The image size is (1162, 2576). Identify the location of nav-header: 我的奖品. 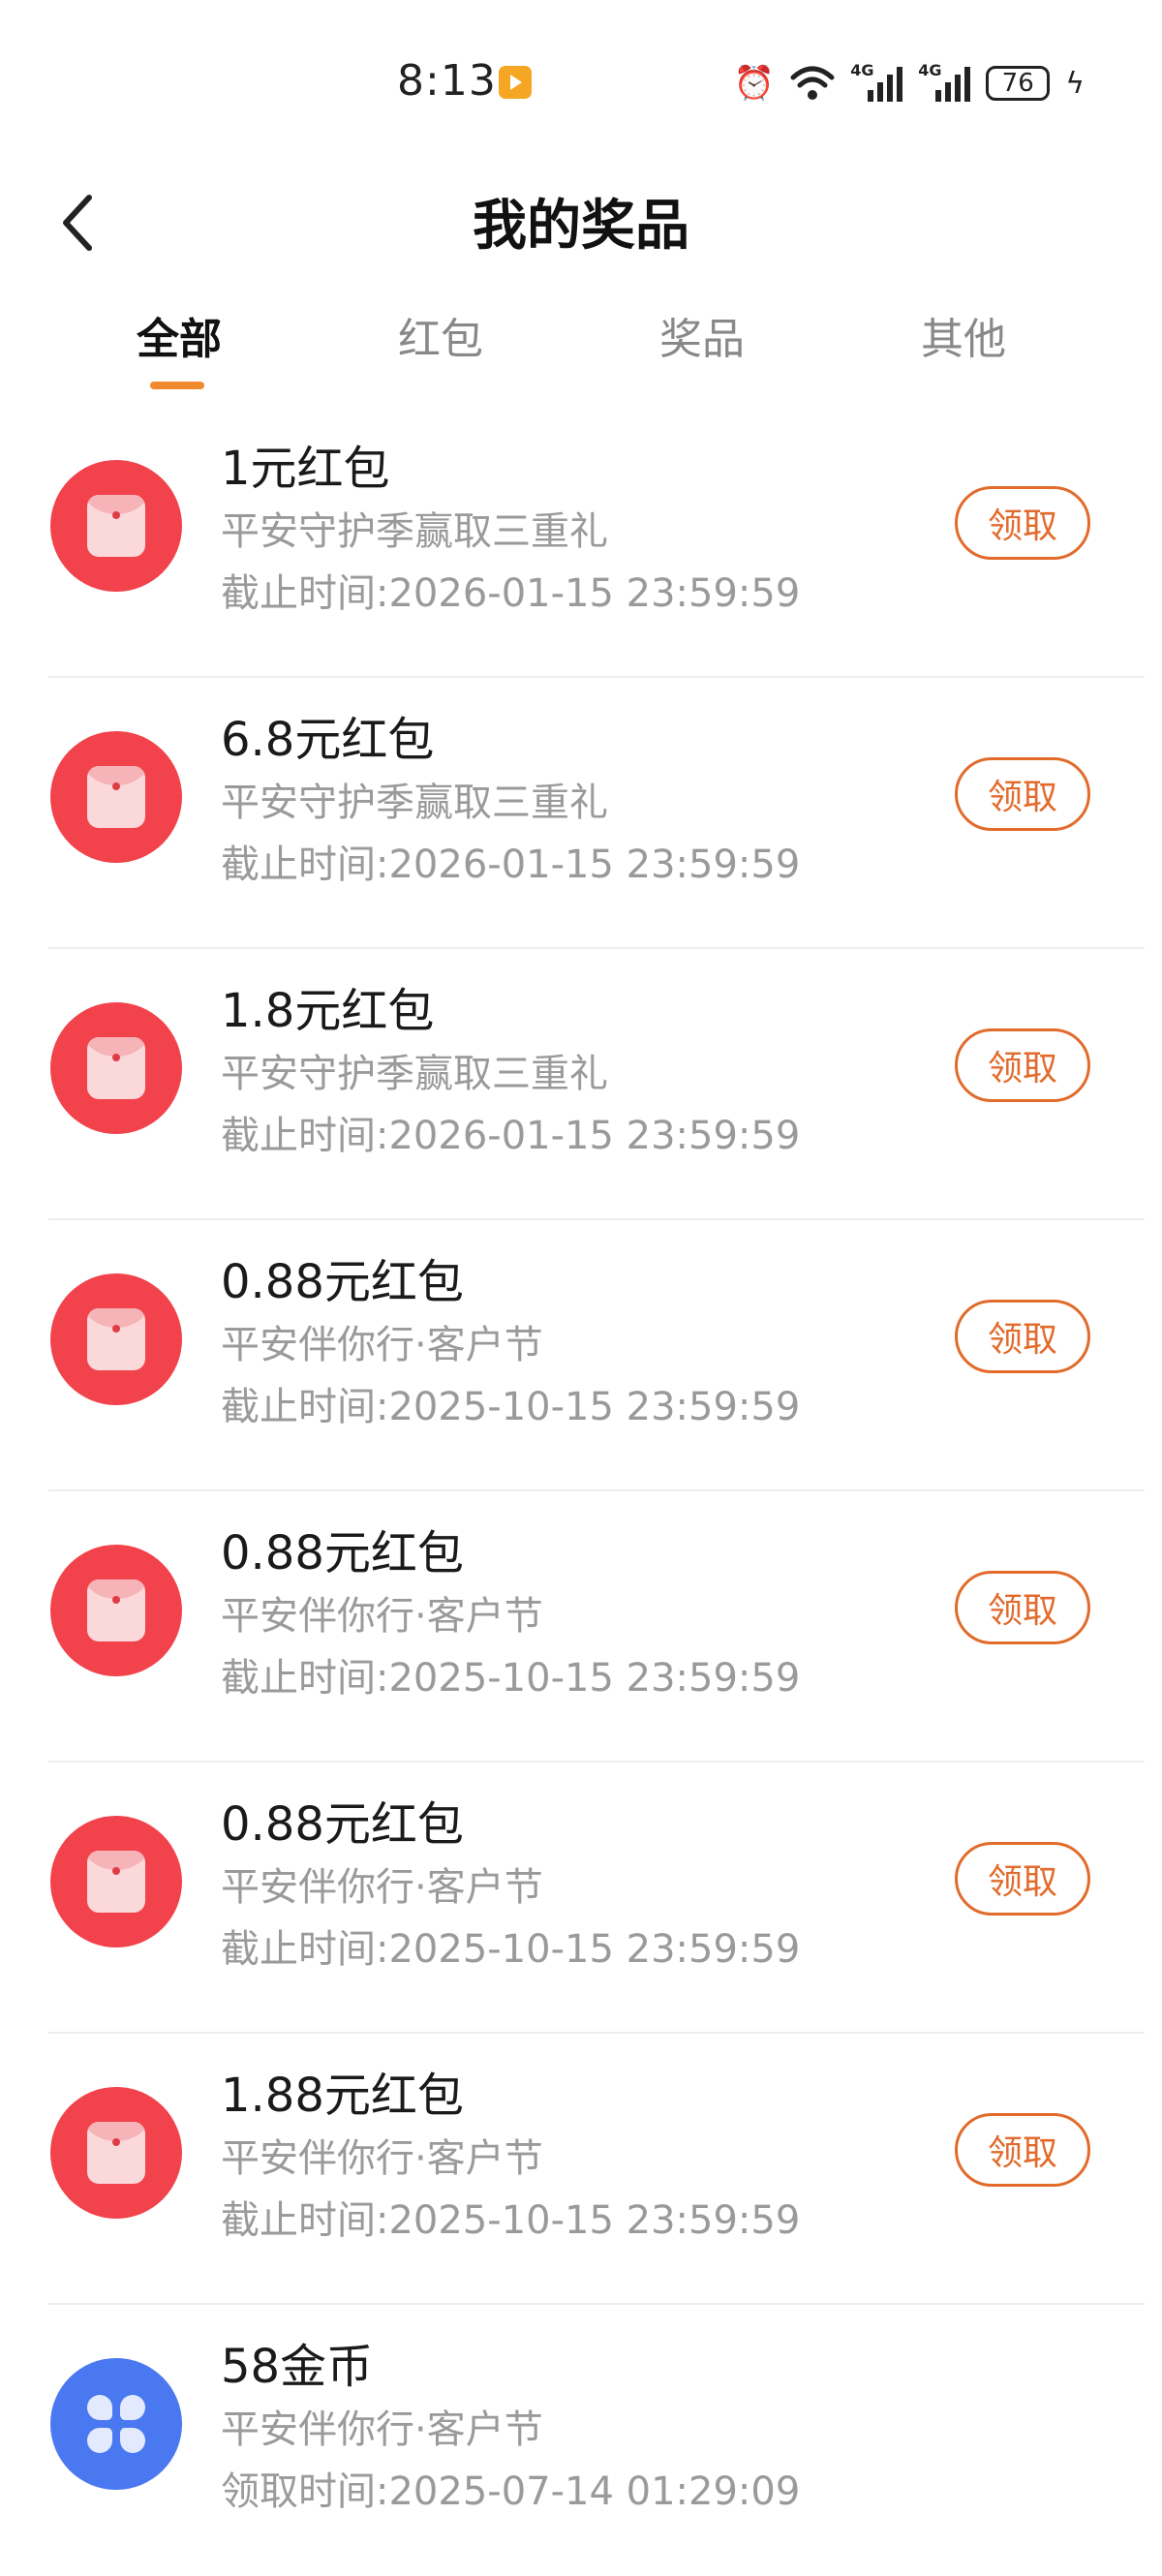
(581, 223).